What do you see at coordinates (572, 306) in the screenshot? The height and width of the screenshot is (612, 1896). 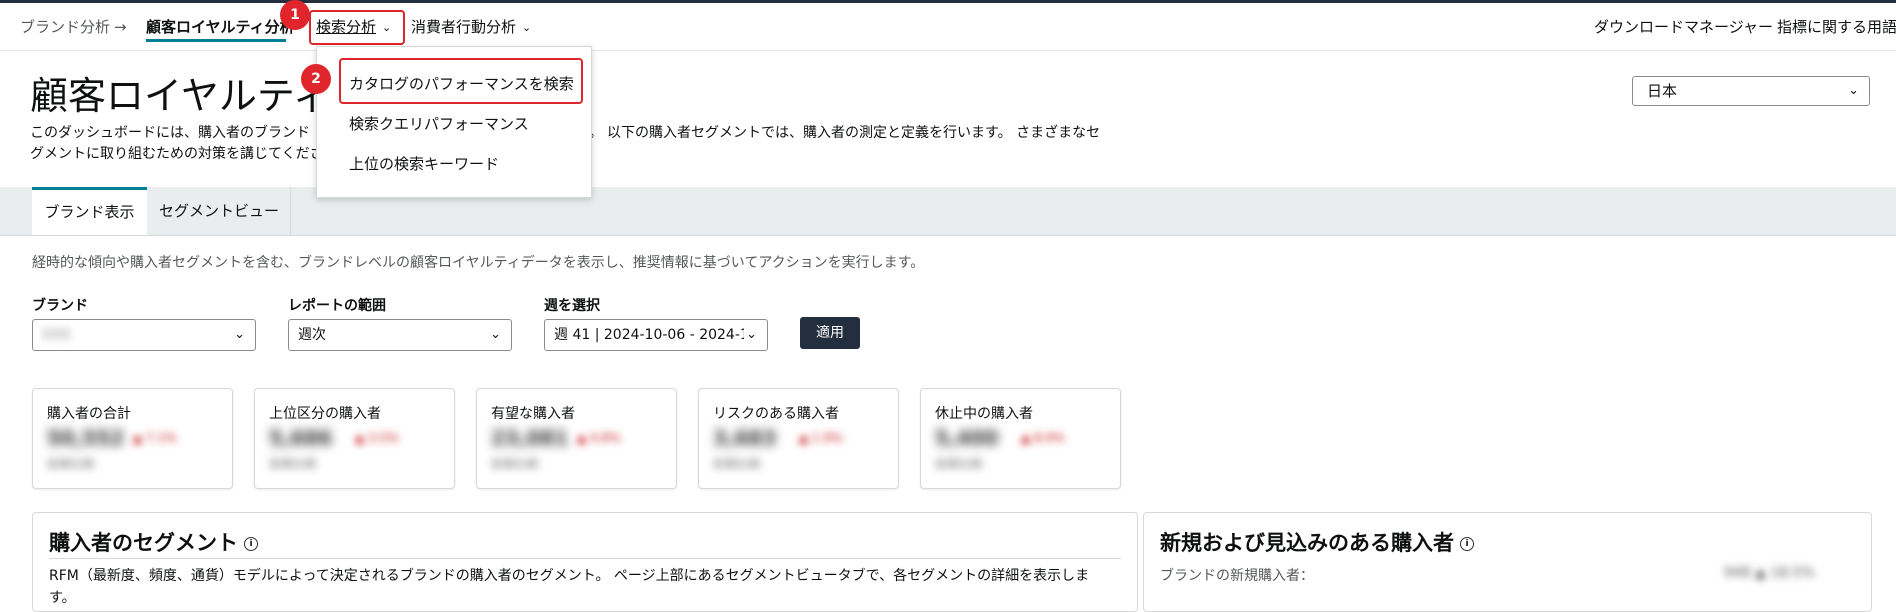 I see `week-filter-label: 週を選択` at bounding box center [572, 306].